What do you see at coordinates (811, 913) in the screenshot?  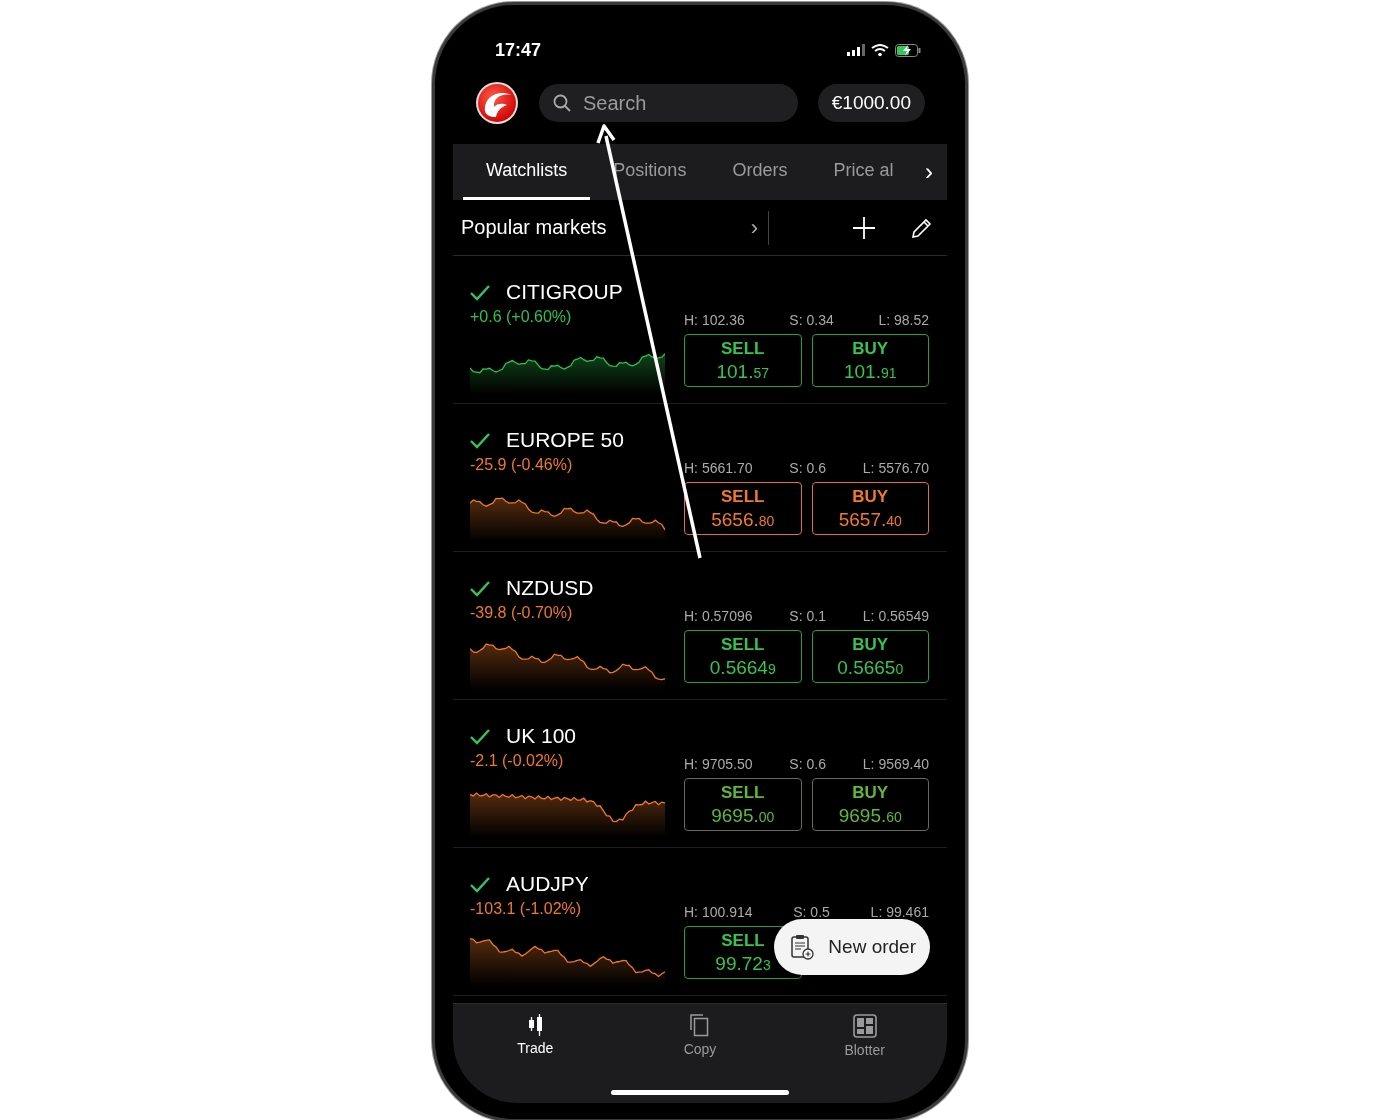 I see `spread-value: S: 0.5` at bounding box center [811, 913].